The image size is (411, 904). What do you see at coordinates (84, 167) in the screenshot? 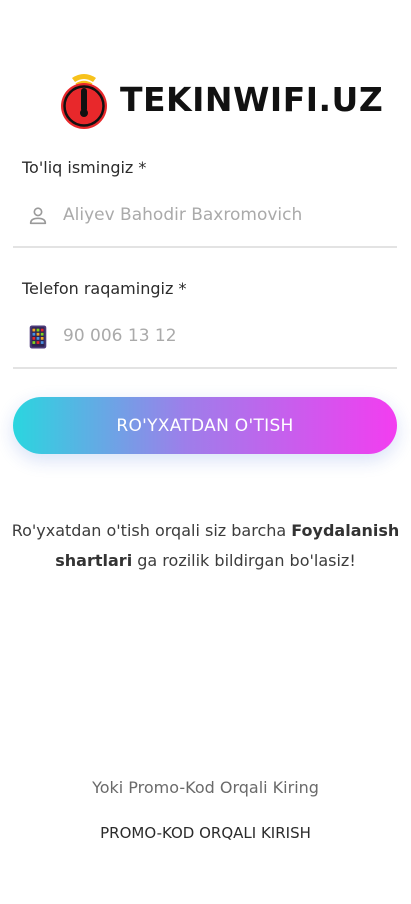
I see `full-name-label: To'liq ismingiz *` at bounding box center [84, 167].